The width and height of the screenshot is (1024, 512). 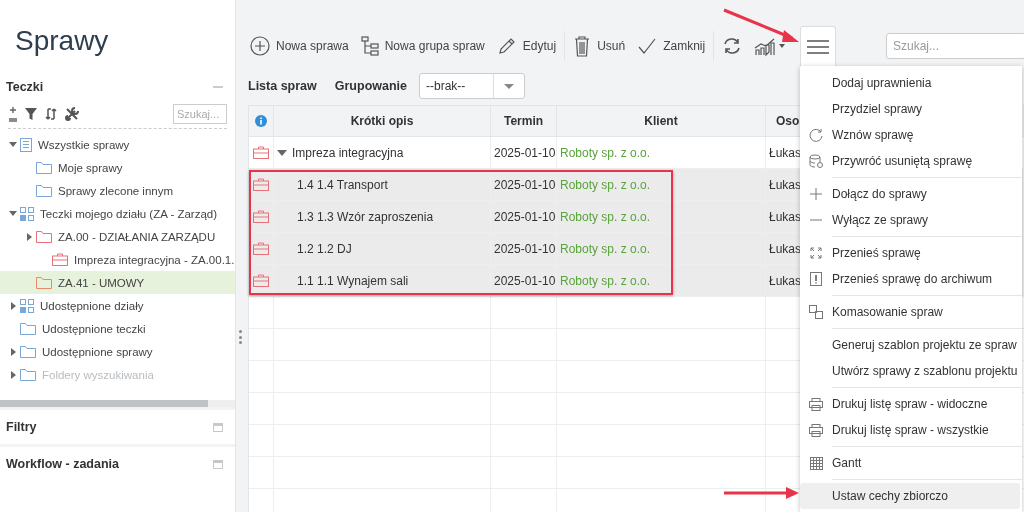 I want to click on pencil-icon, so click(x=506, y=46).